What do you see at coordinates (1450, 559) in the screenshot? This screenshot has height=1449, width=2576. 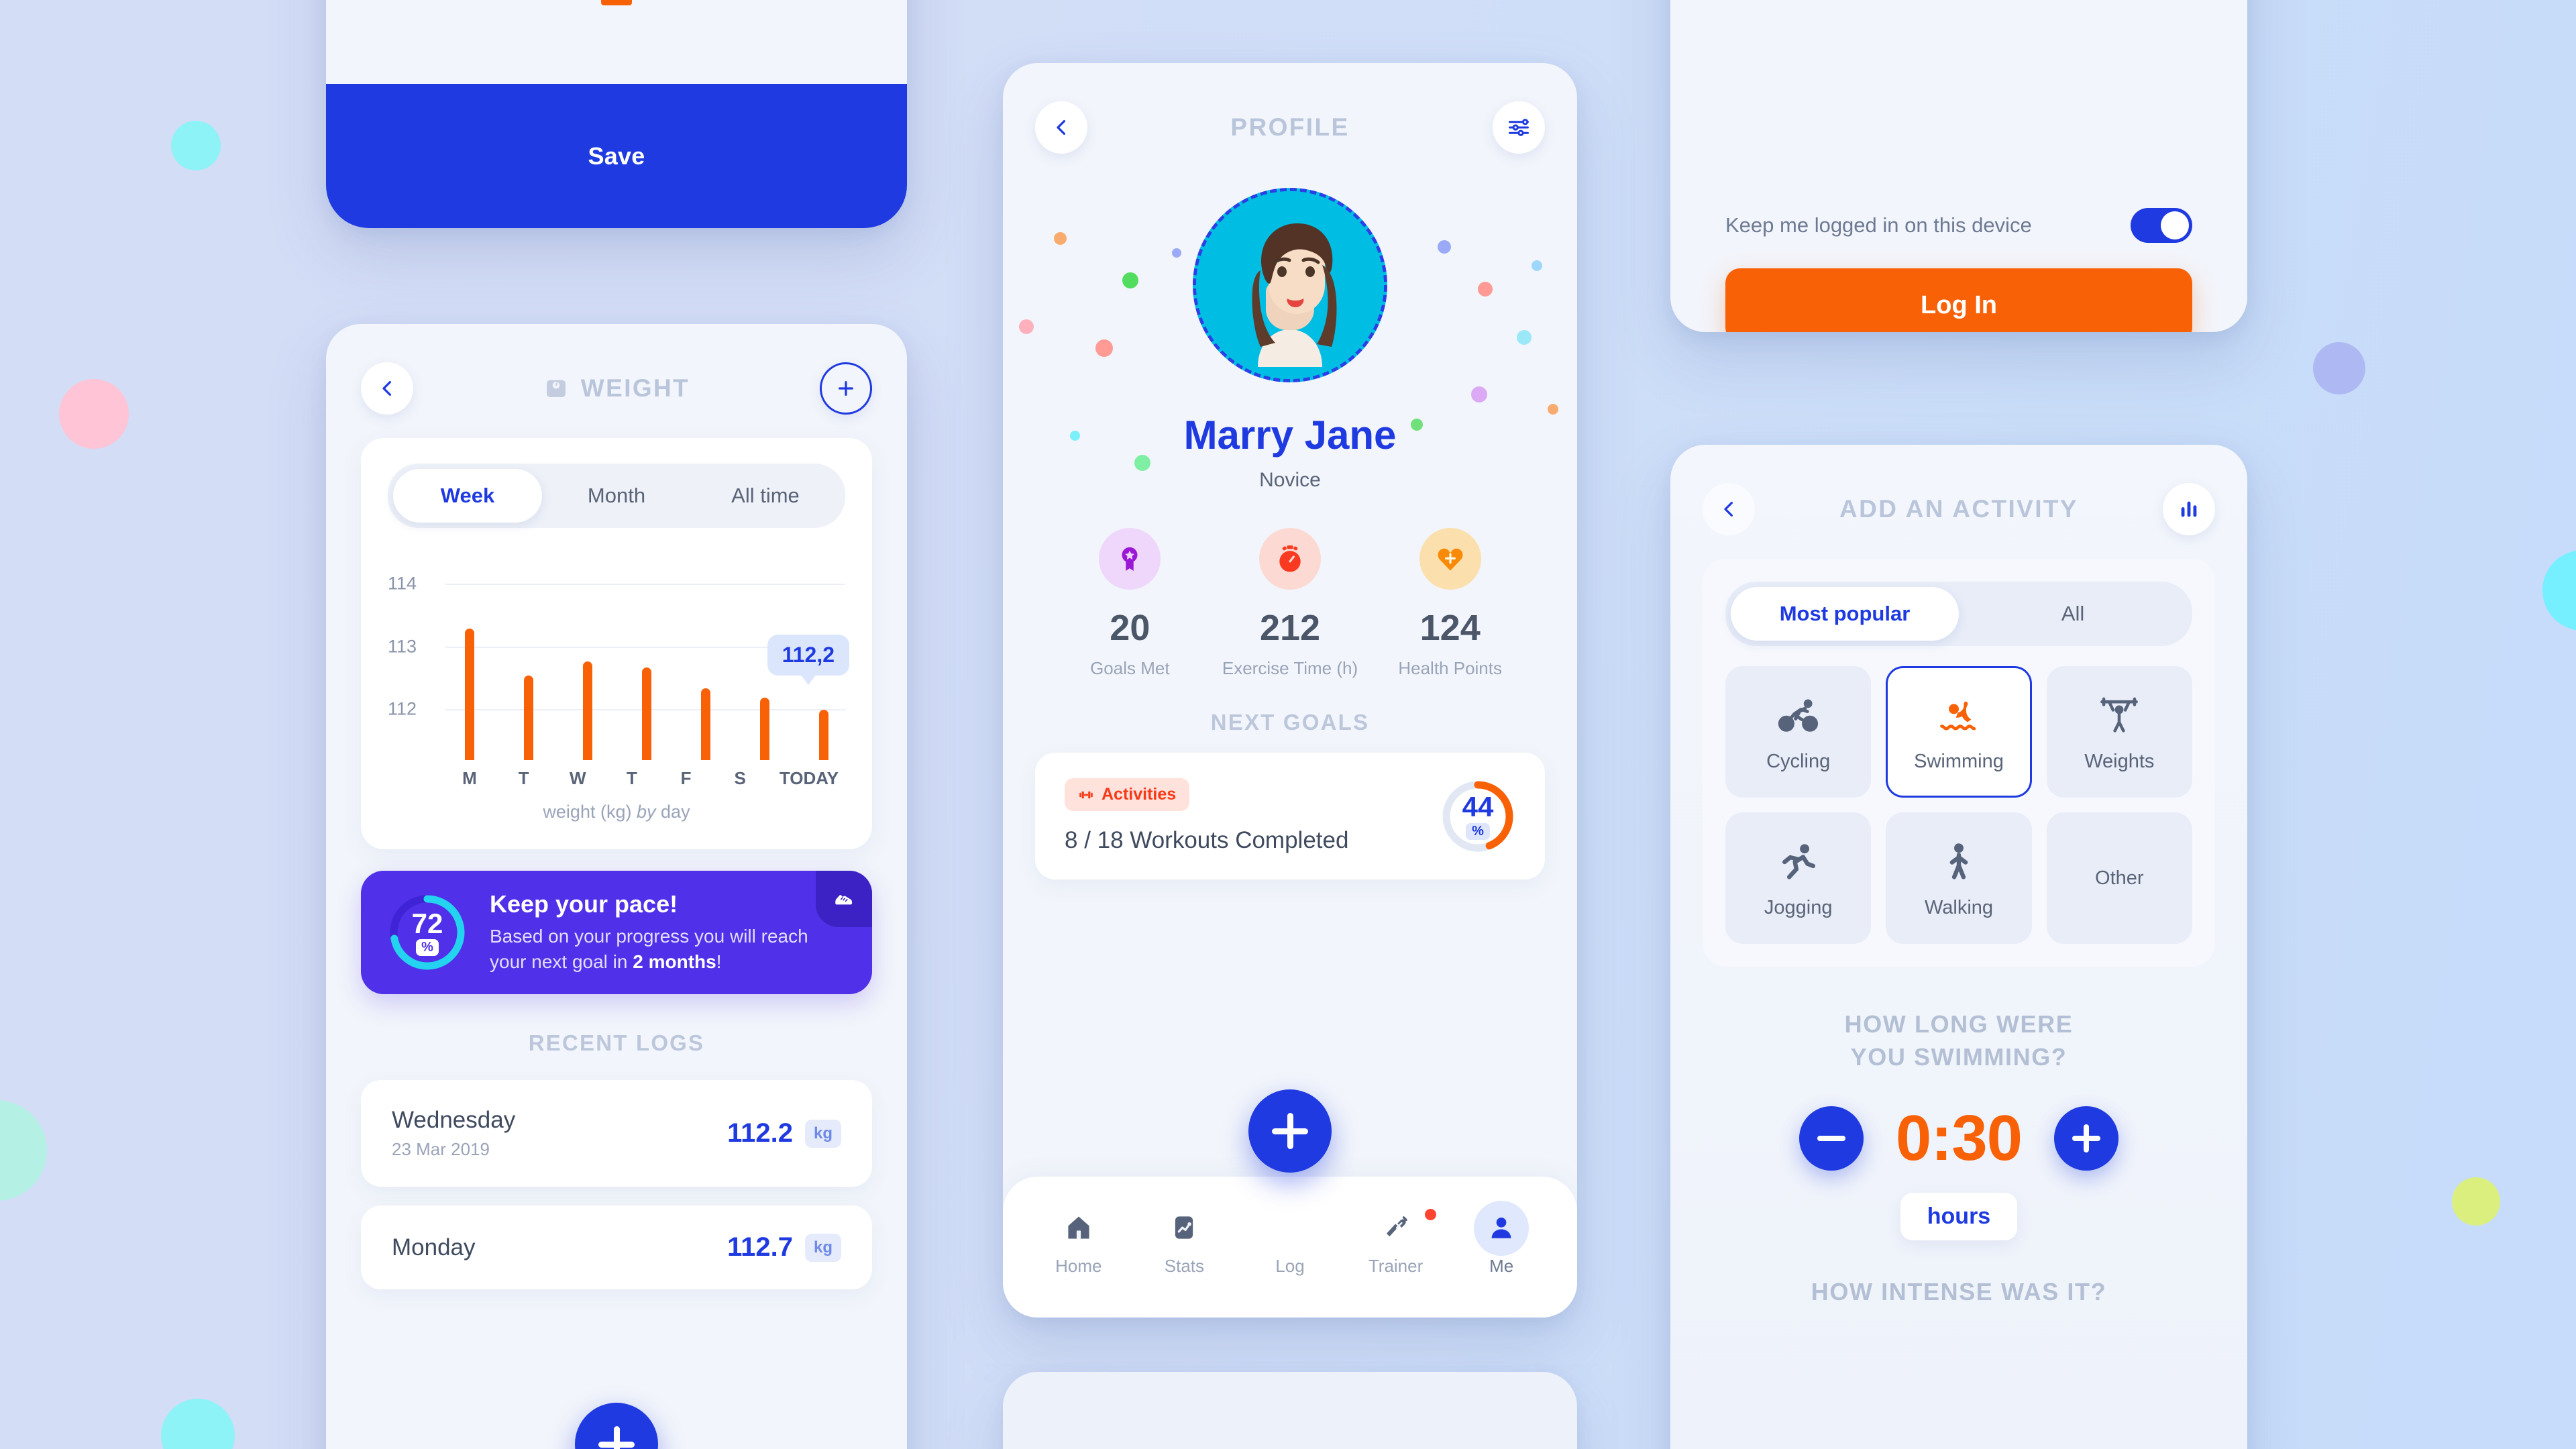 I see `heart-plus-icon` at bounding box center [1450, 559].